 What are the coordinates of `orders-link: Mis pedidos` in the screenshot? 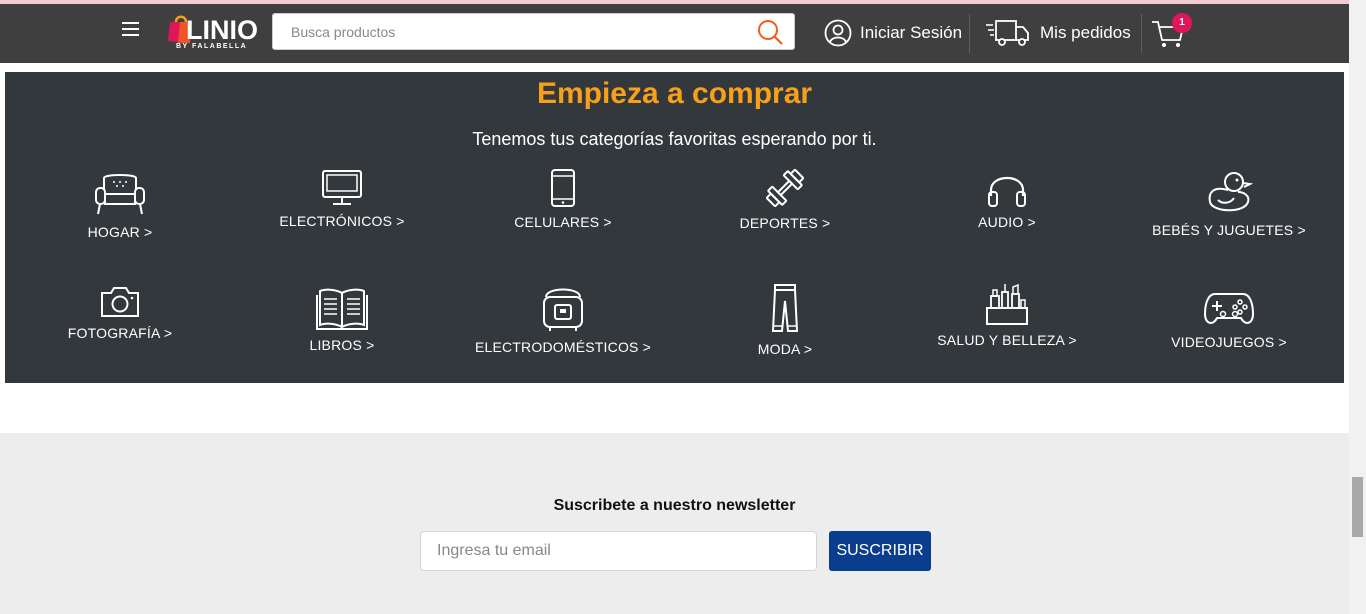 It's located at (1058, 33).